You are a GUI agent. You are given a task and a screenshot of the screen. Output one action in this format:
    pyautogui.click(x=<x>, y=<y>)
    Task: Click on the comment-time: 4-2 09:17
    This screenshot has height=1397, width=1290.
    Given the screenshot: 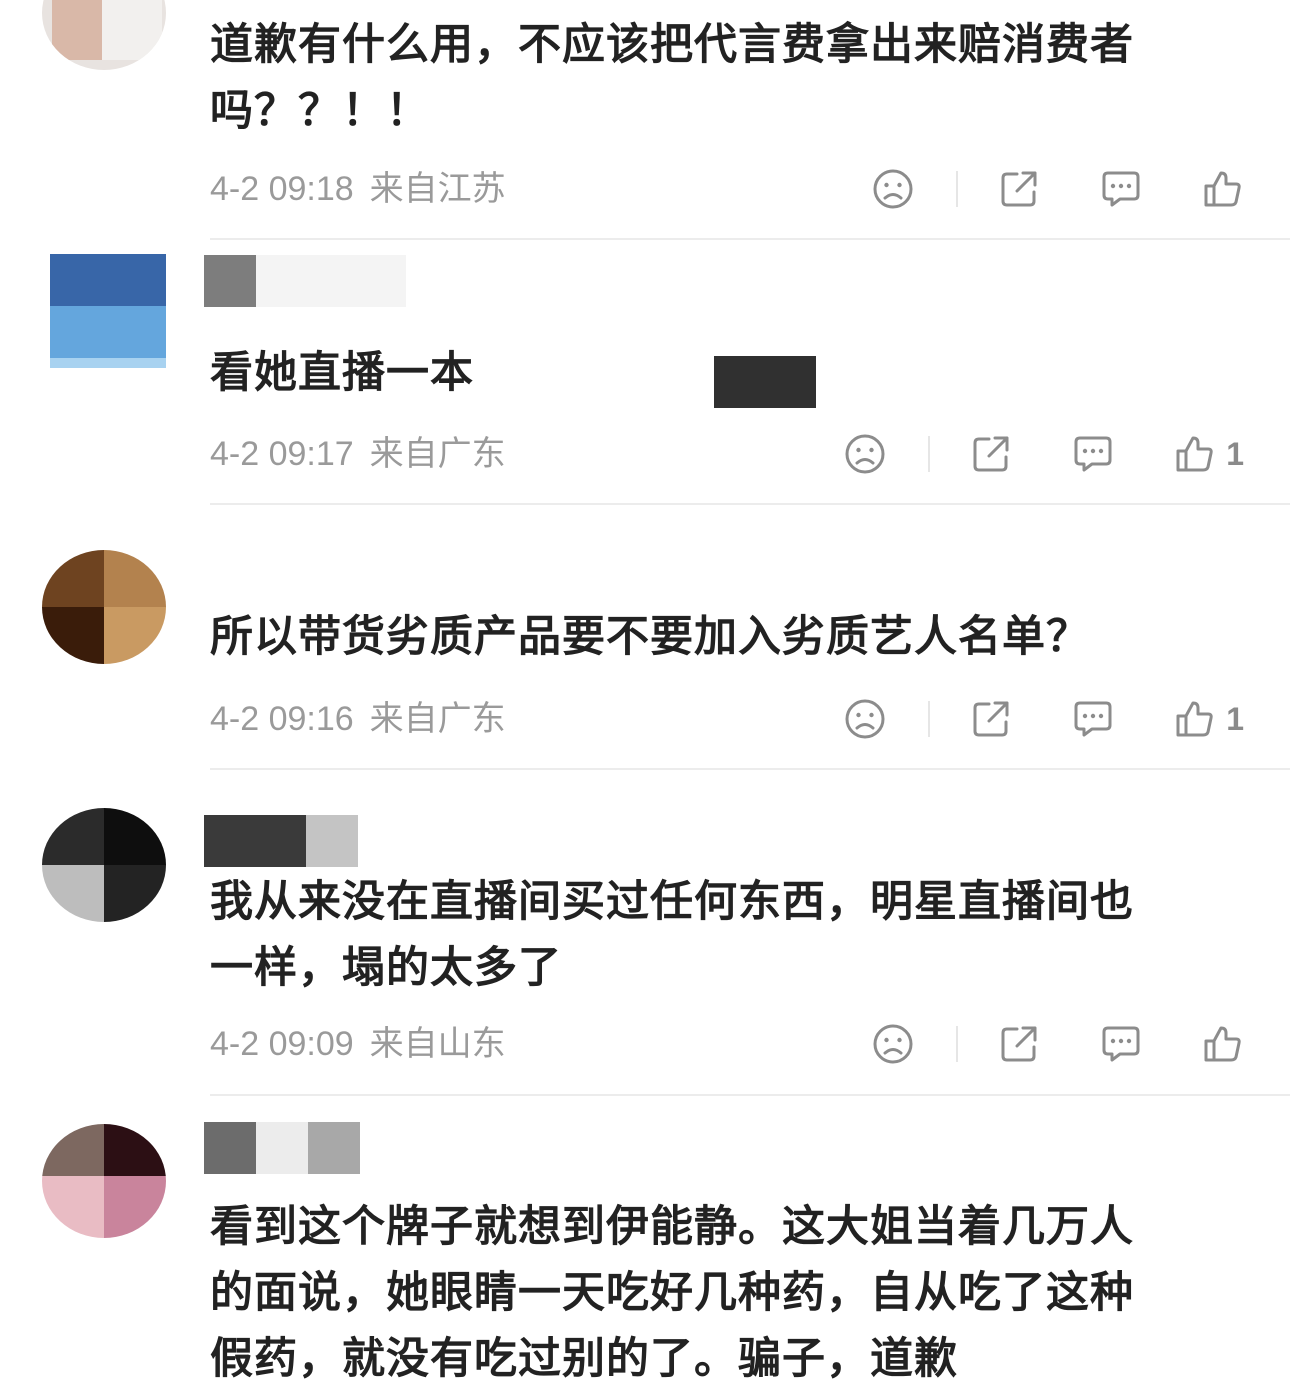 What is the action you would take?
    pyautogui.click(x=282, y=454)
    